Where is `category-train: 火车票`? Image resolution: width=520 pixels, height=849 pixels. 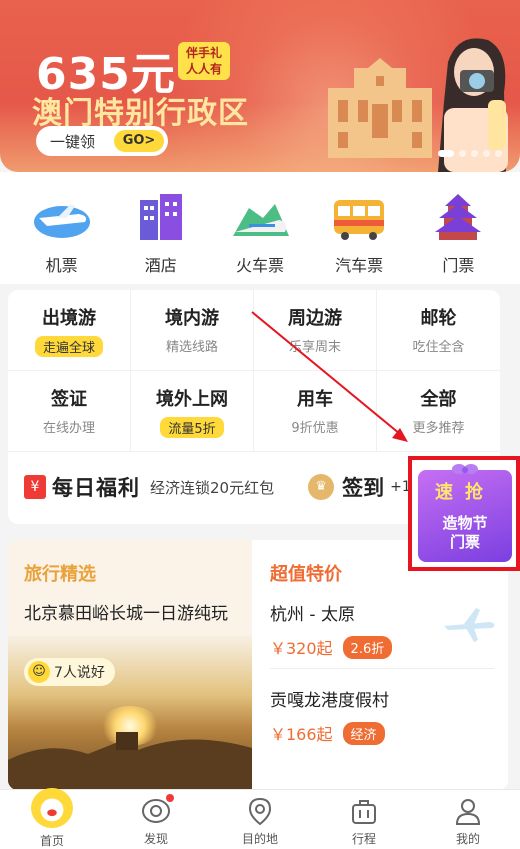 category-train: 火车票 is located at coordinates (260, 238).